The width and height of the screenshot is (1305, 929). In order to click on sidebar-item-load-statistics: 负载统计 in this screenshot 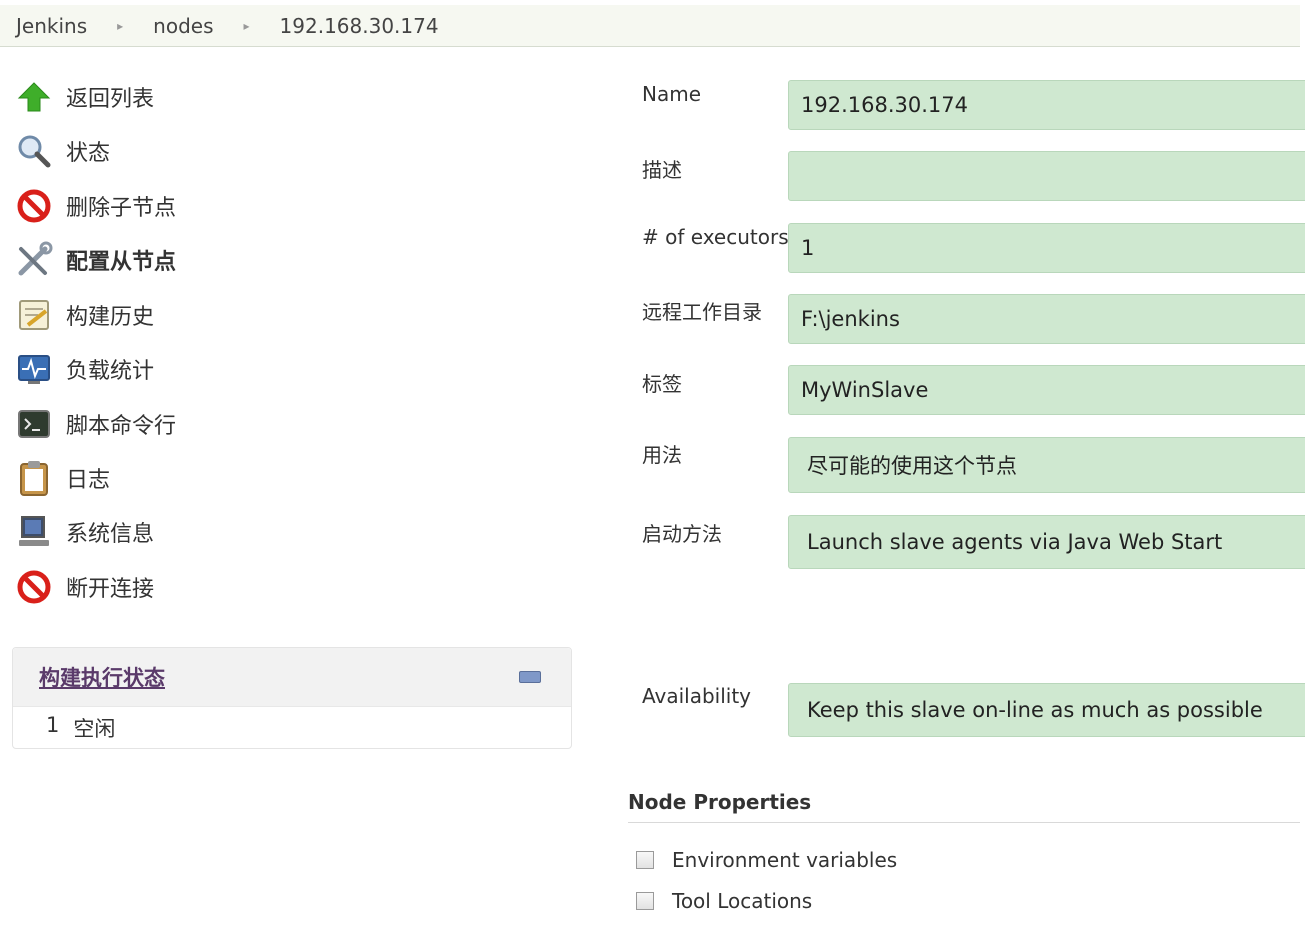, I will do `click(84, 369)`.